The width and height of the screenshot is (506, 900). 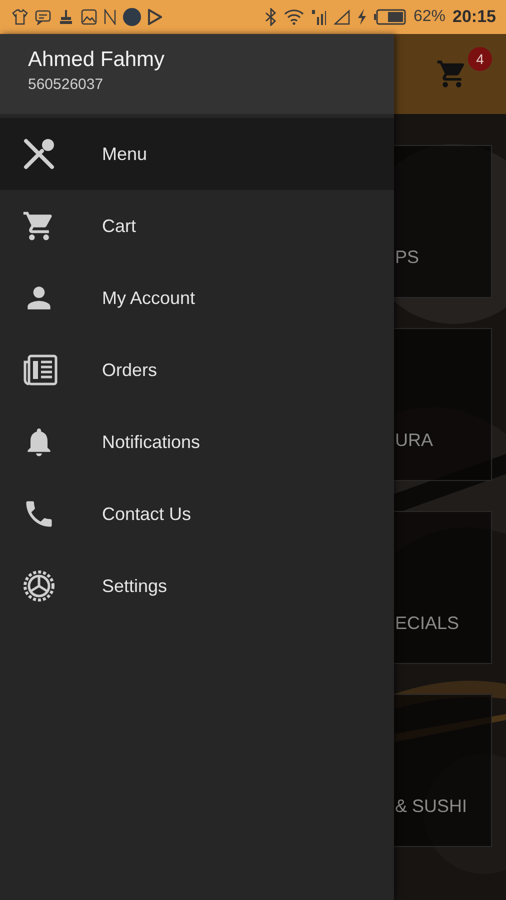 What do you see at coordinates (197, 298) in the screenshot?
I see `drawer-item: My Account` at bounding box center [197, 298].